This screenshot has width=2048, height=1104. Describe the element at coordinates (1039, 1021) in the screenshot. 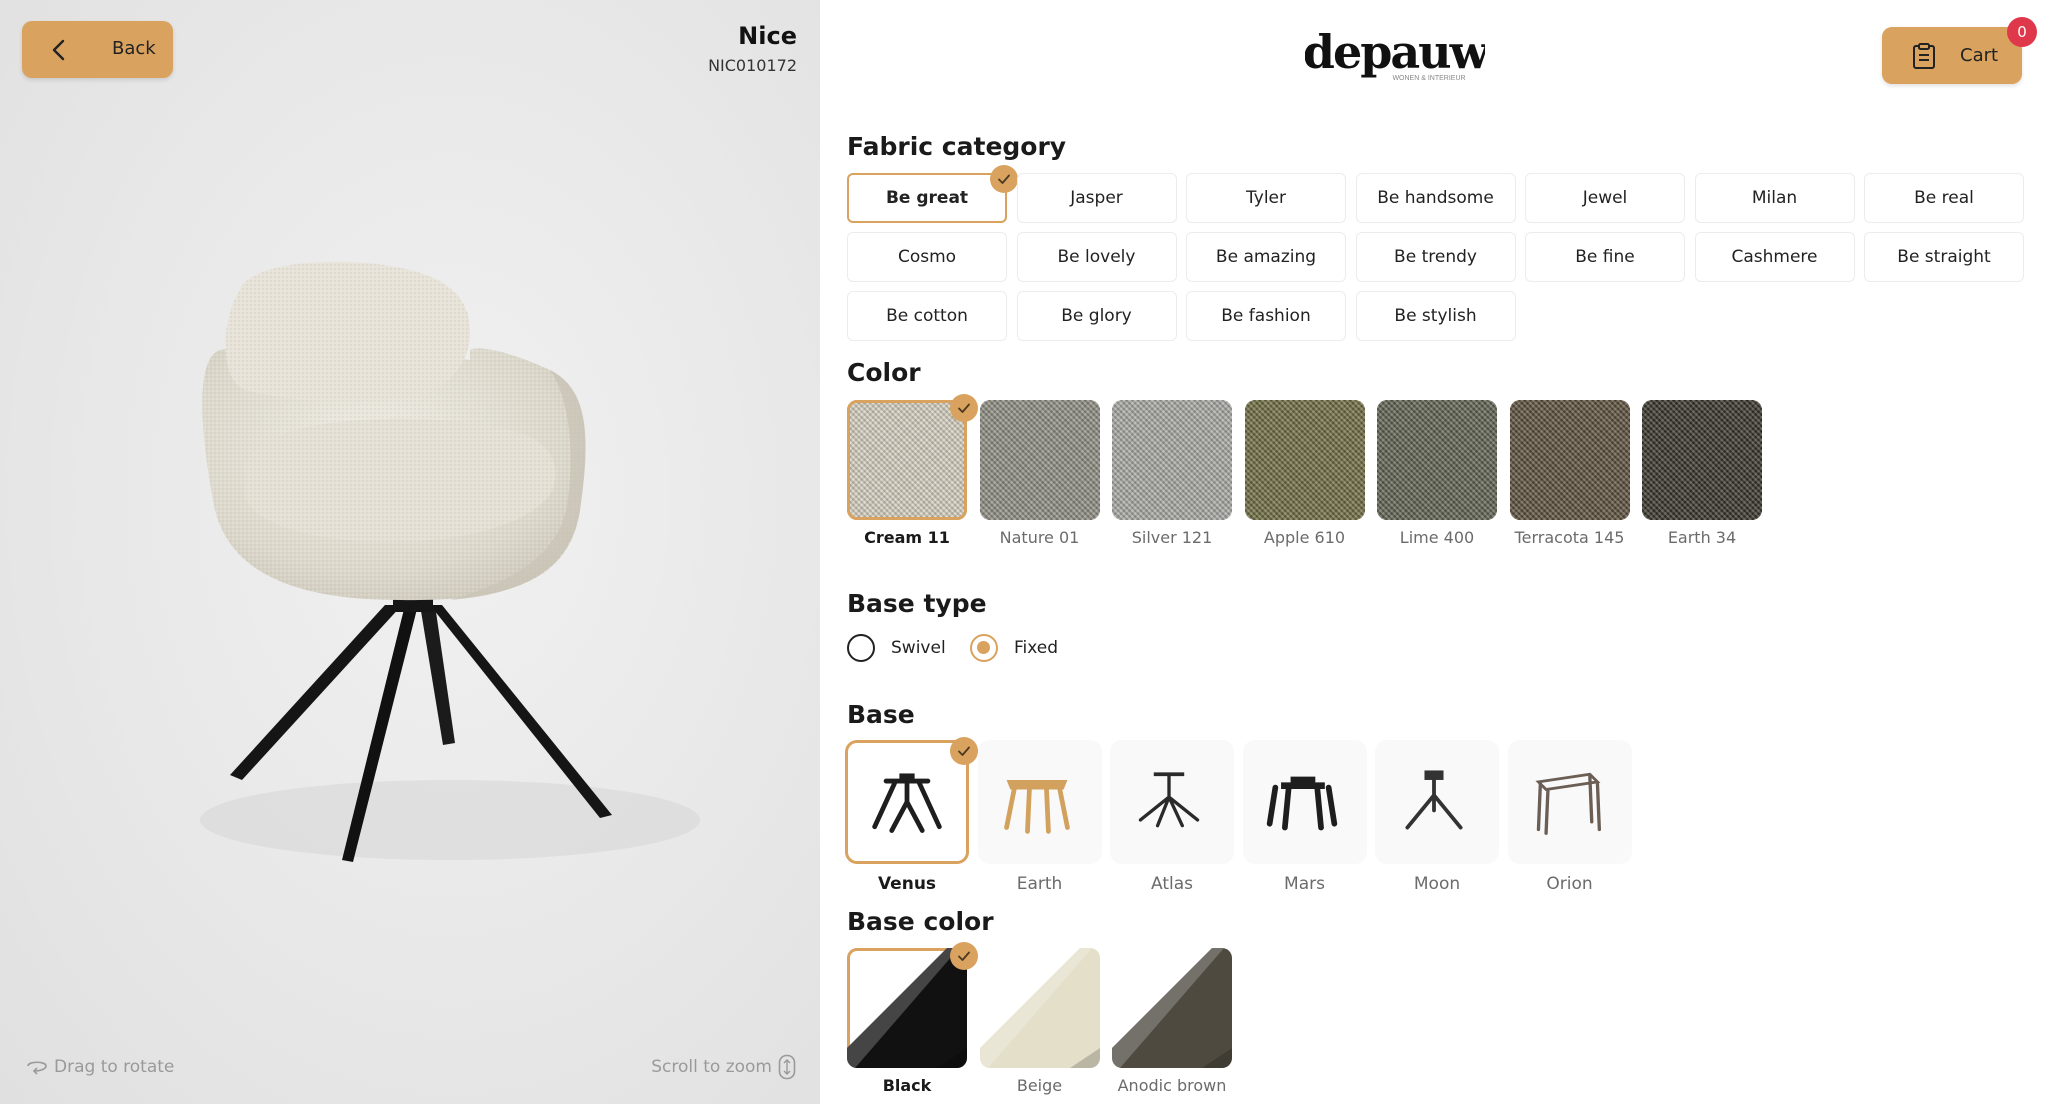

I see `base-color-option-beige: Beige` at that location.